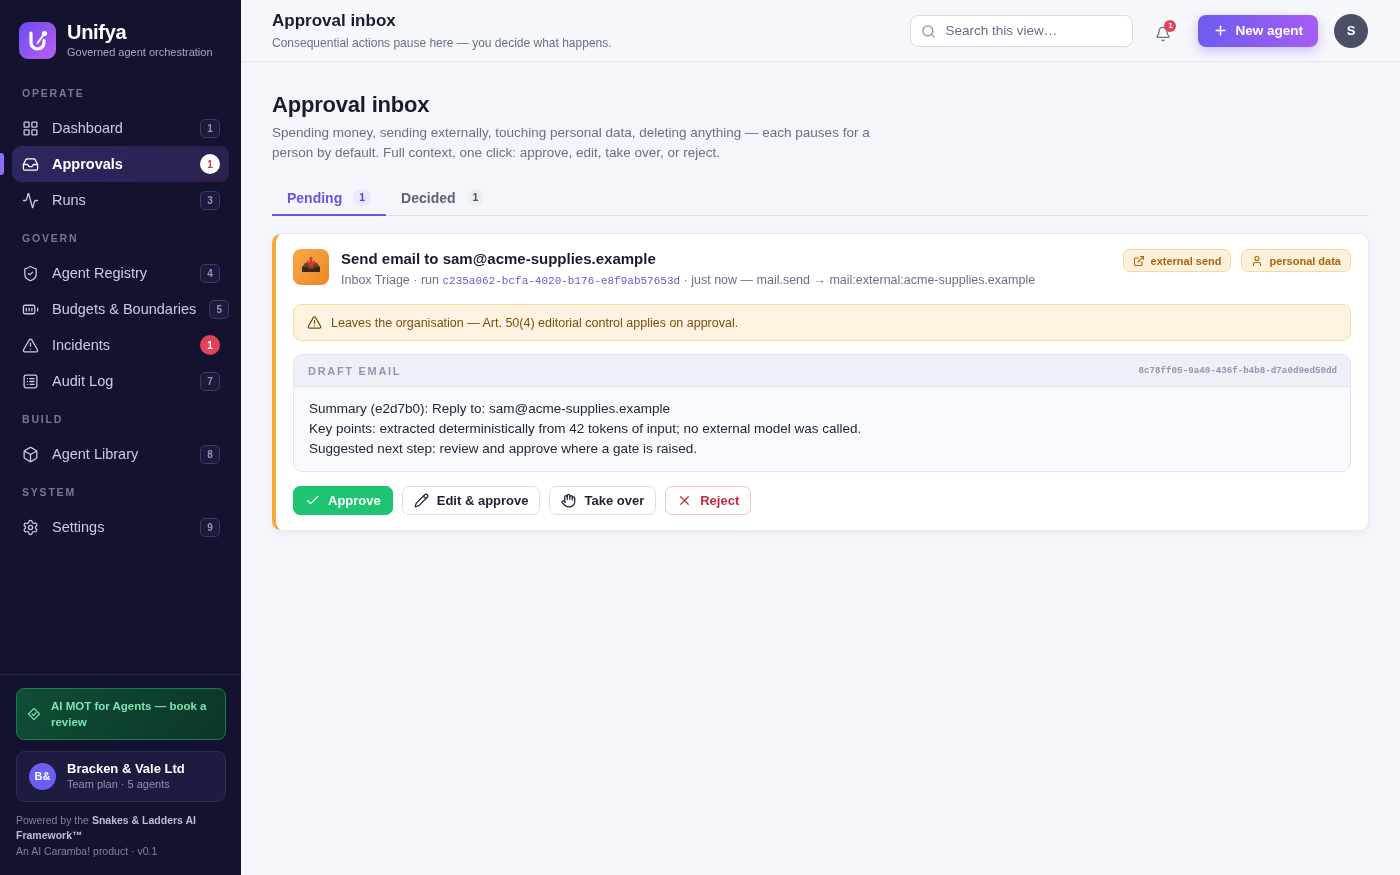 The image size is (1400, 875). I want to click on brand-tagline: Governed agent orchestration, so click(140, 52).